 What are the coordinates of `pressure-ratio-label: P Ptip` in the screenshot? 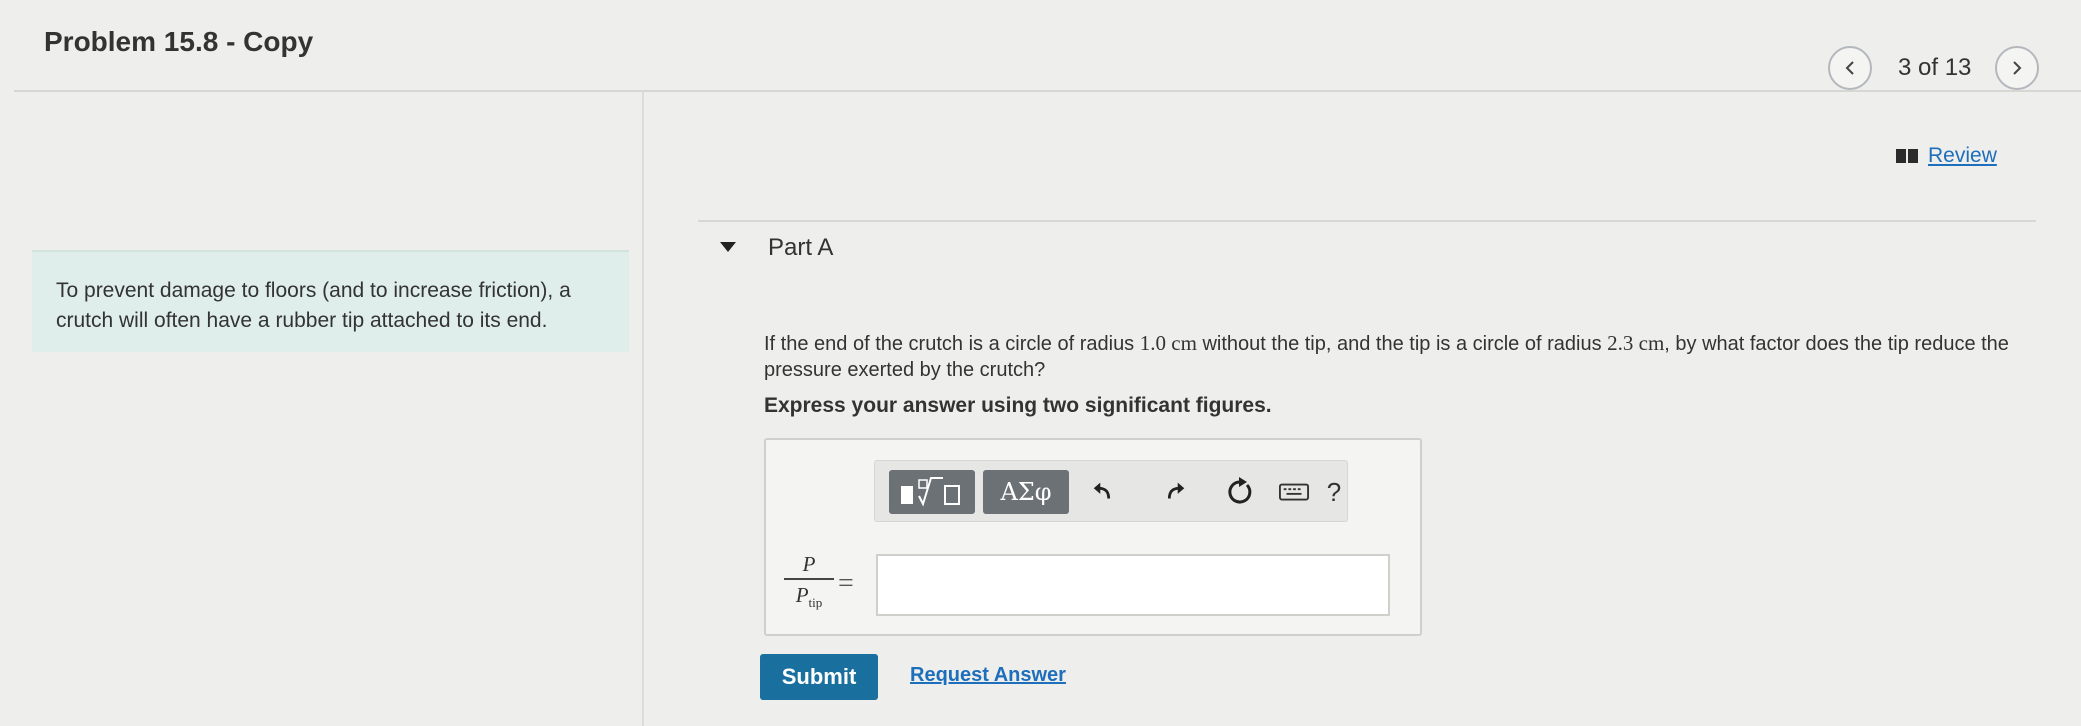 It's located at (809, 583).